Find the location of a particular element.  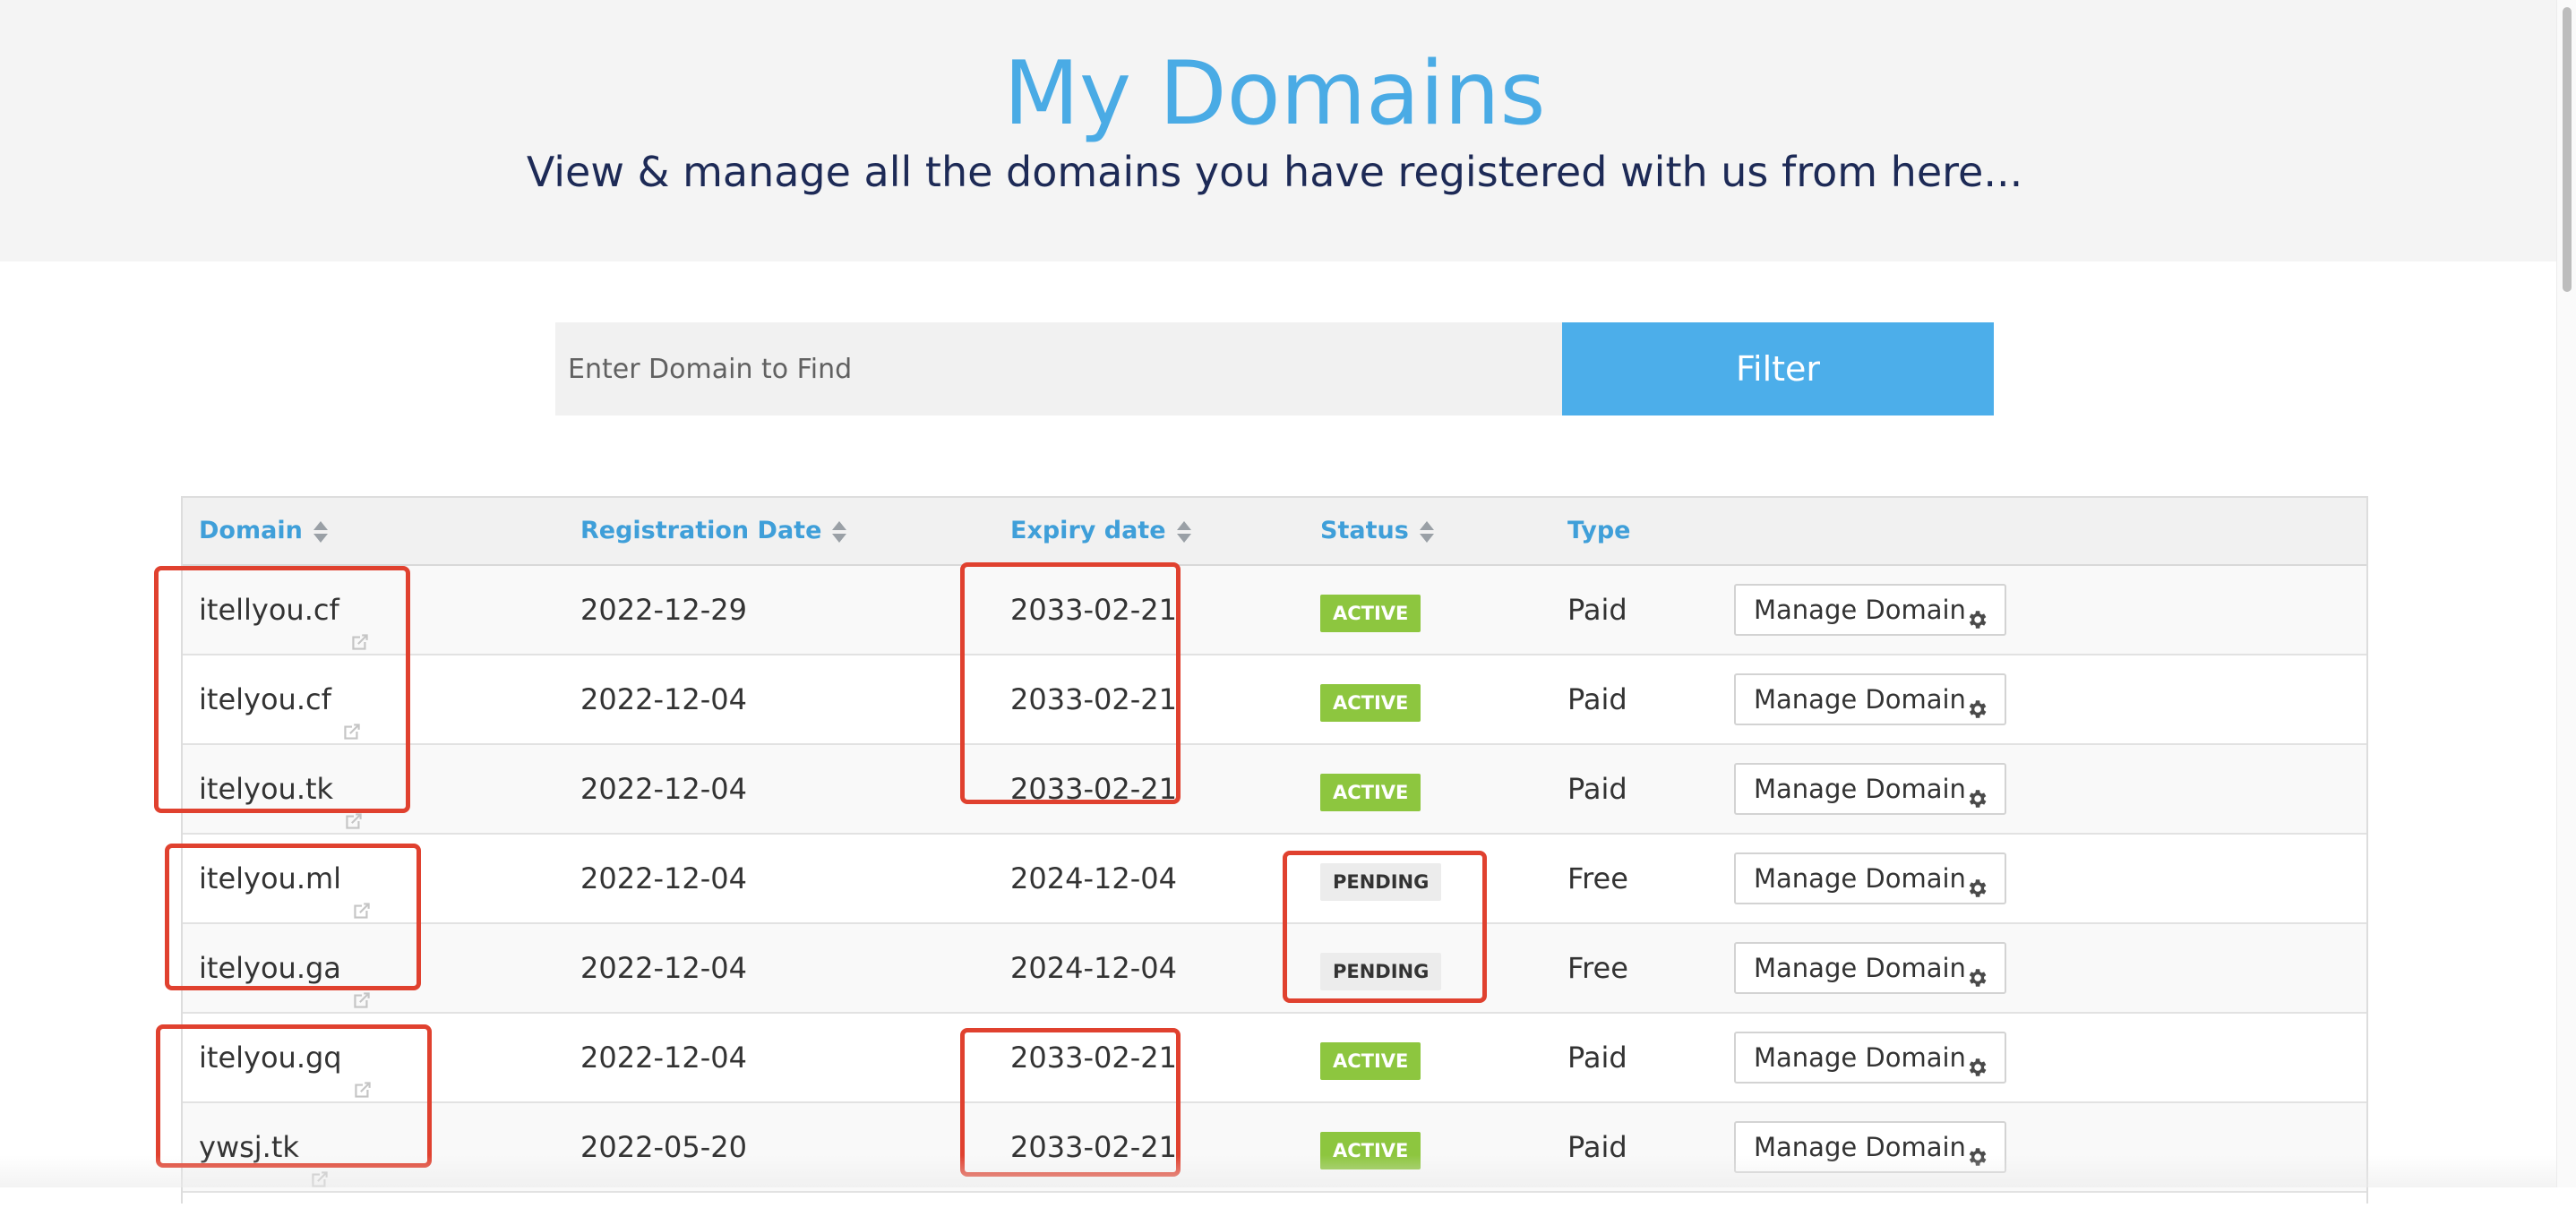

domain-cell: itelyou.ga is located at coordinates (286, 968).